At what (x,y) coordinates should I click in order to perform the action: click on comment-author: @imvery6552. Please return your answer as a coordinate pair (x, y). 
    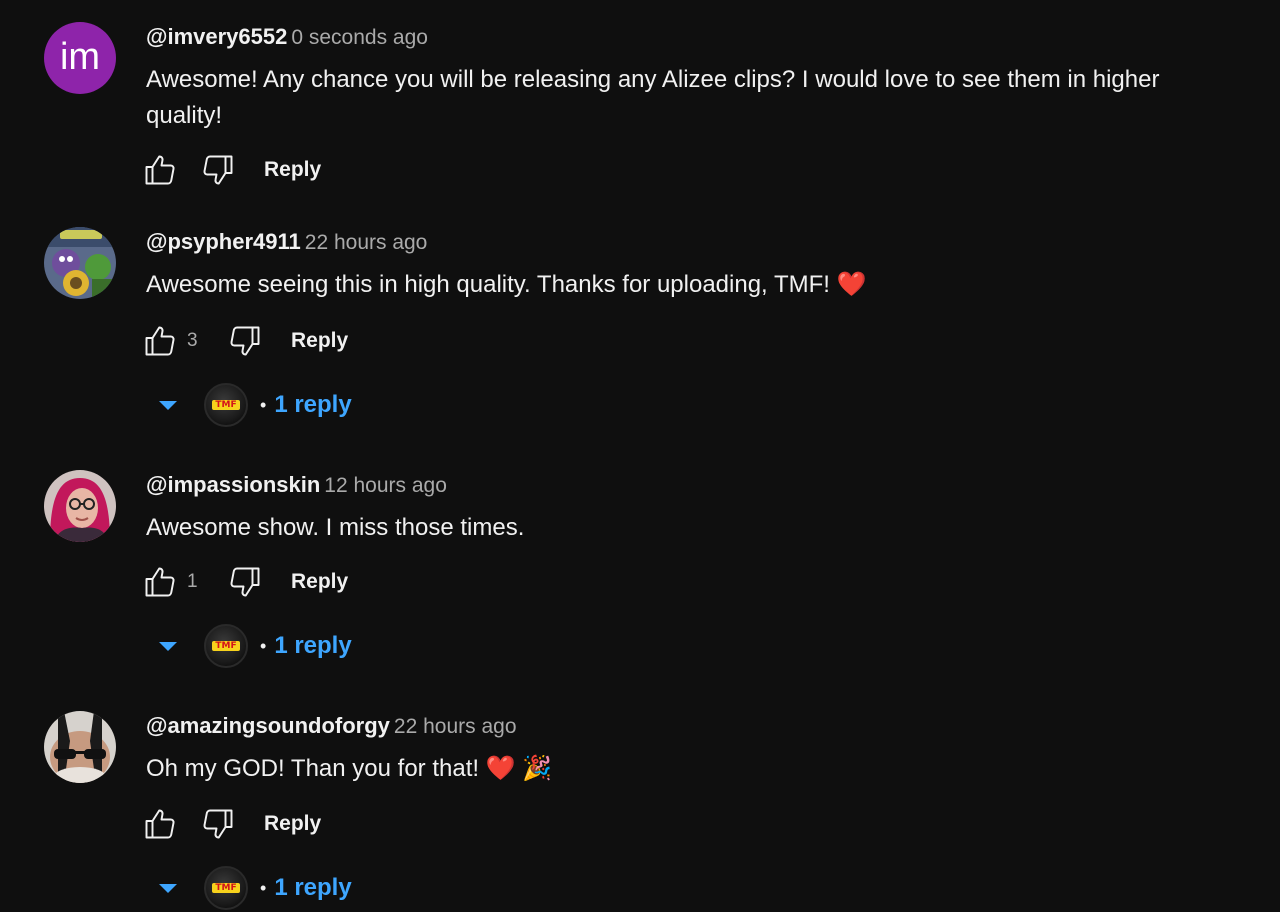
    Looking at the image, I should click on (216, 36).